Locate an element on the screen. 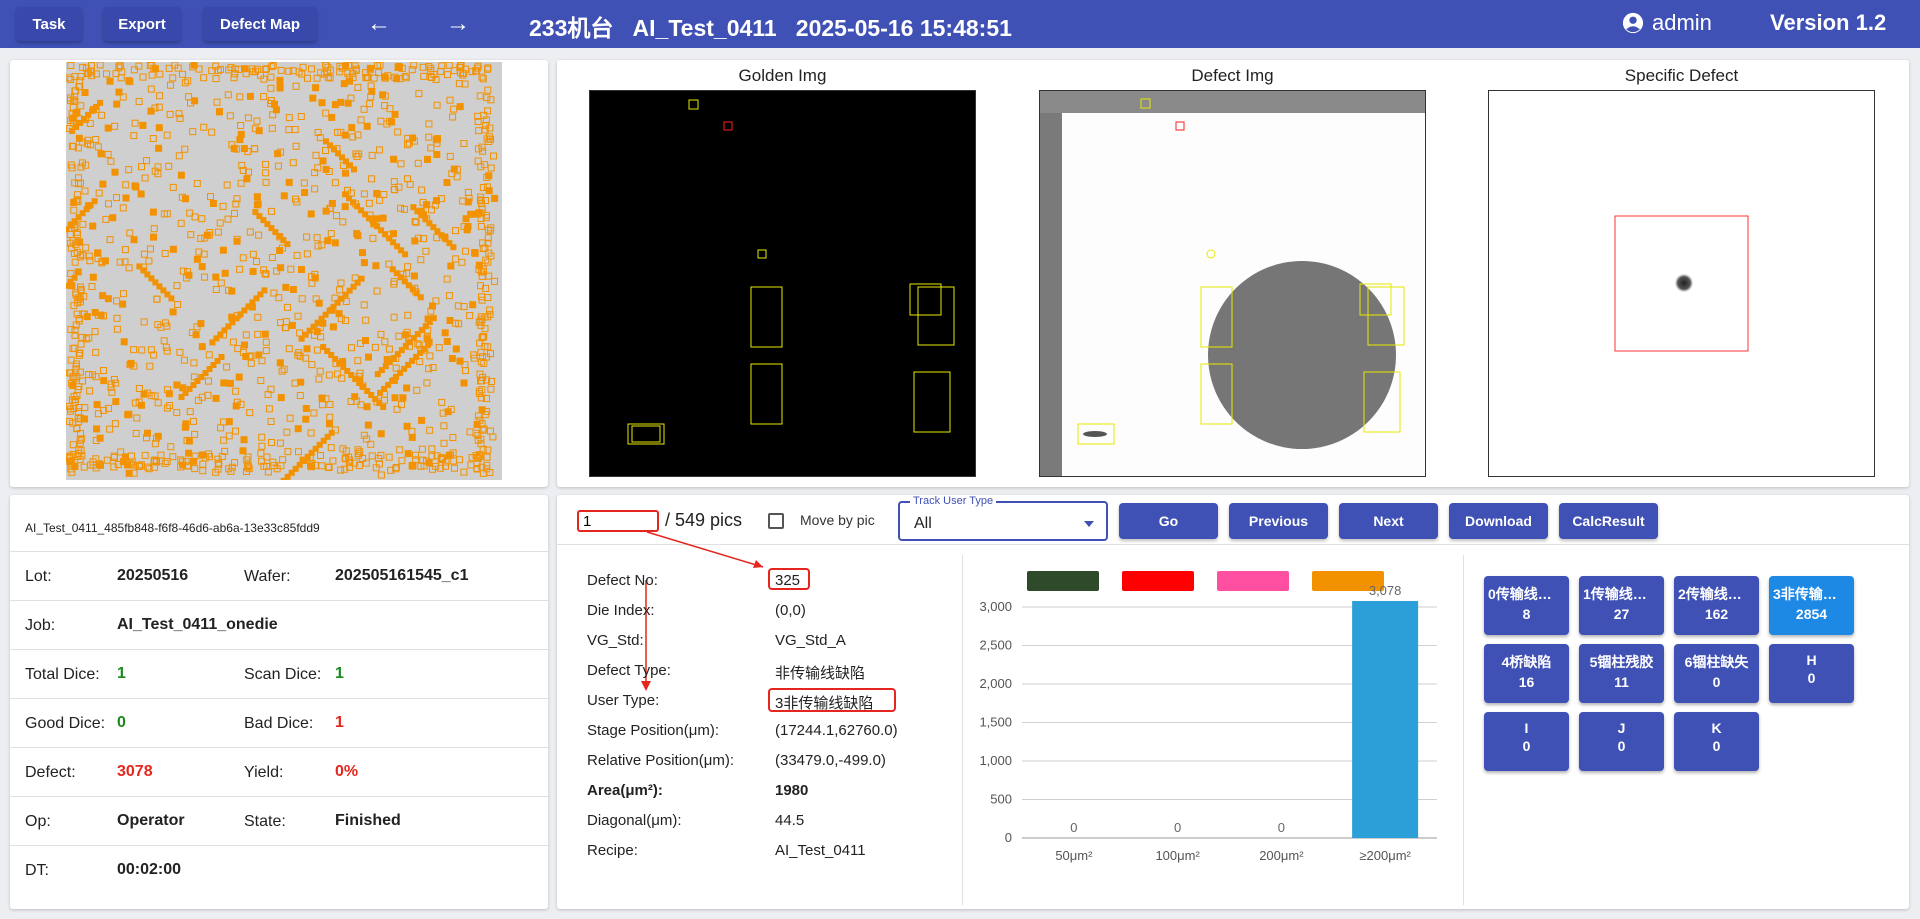 The width and height of the screenshot is (1920, 919). download-button: Download is located at coordinates (1498, 521).